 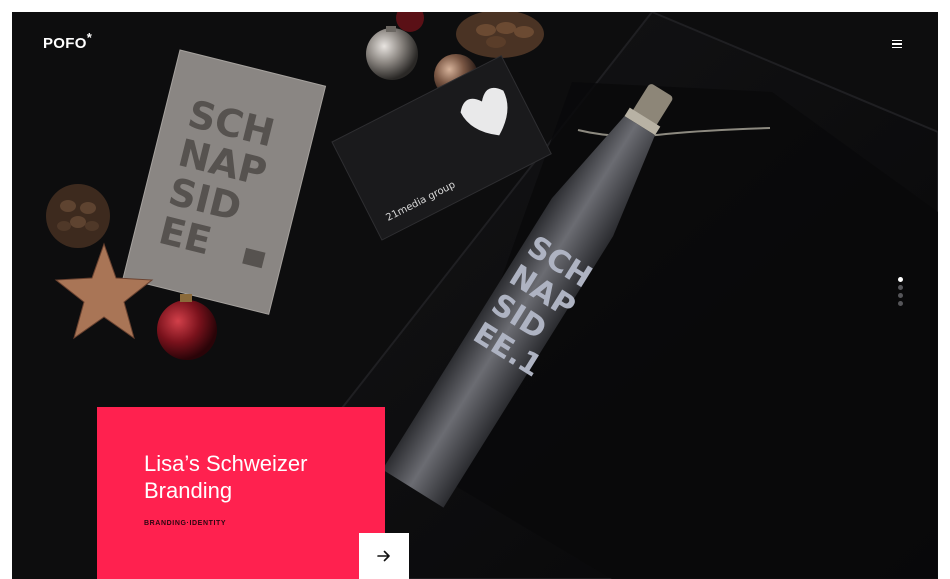 I want to click on pine-cone-top, so click(x=500, y=35).